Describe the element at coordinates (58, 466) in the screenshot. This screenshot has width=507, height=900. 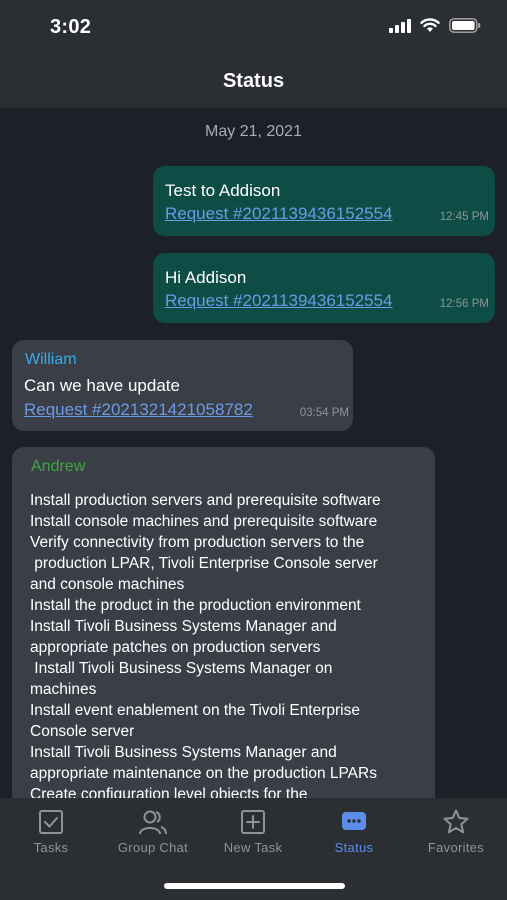
I see `sender-name: Andrew` at that location.